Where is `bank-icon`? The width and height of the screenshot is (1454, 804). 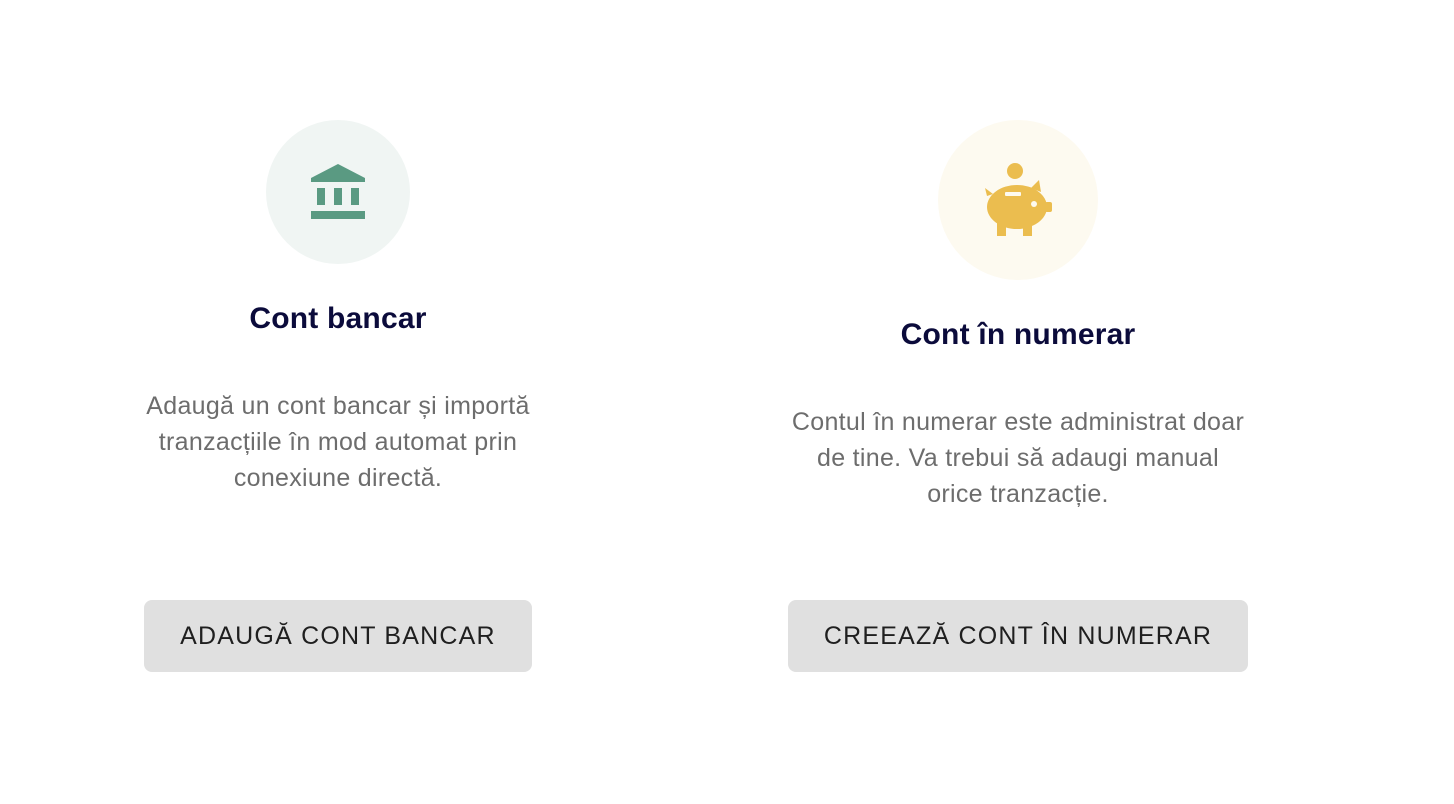 bank-icon is located at coordinates (338, 191).